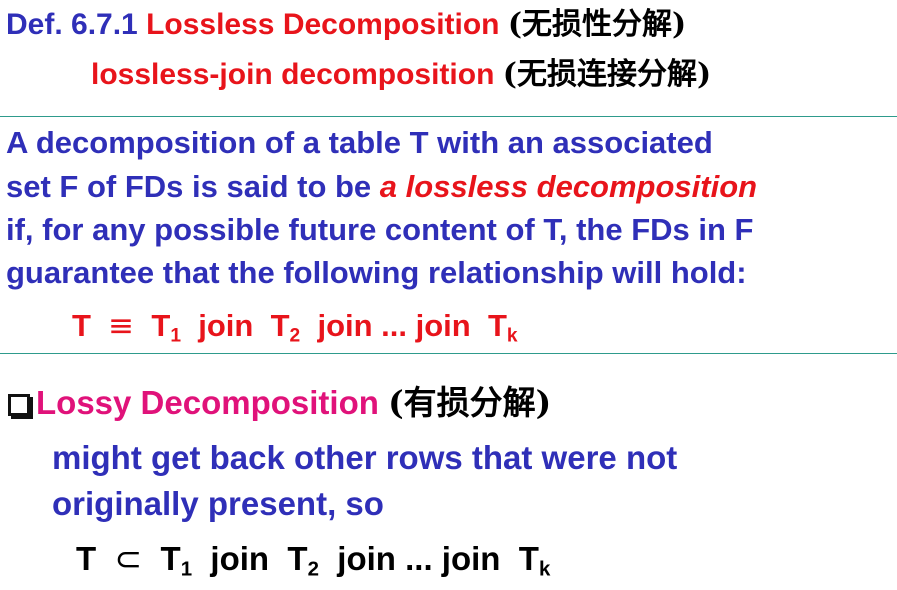 This screenshot has width=897, height=590. I want to click on lossless-formula: T ≡ T1 join T2 join ... join Tk, so click(295, 326).